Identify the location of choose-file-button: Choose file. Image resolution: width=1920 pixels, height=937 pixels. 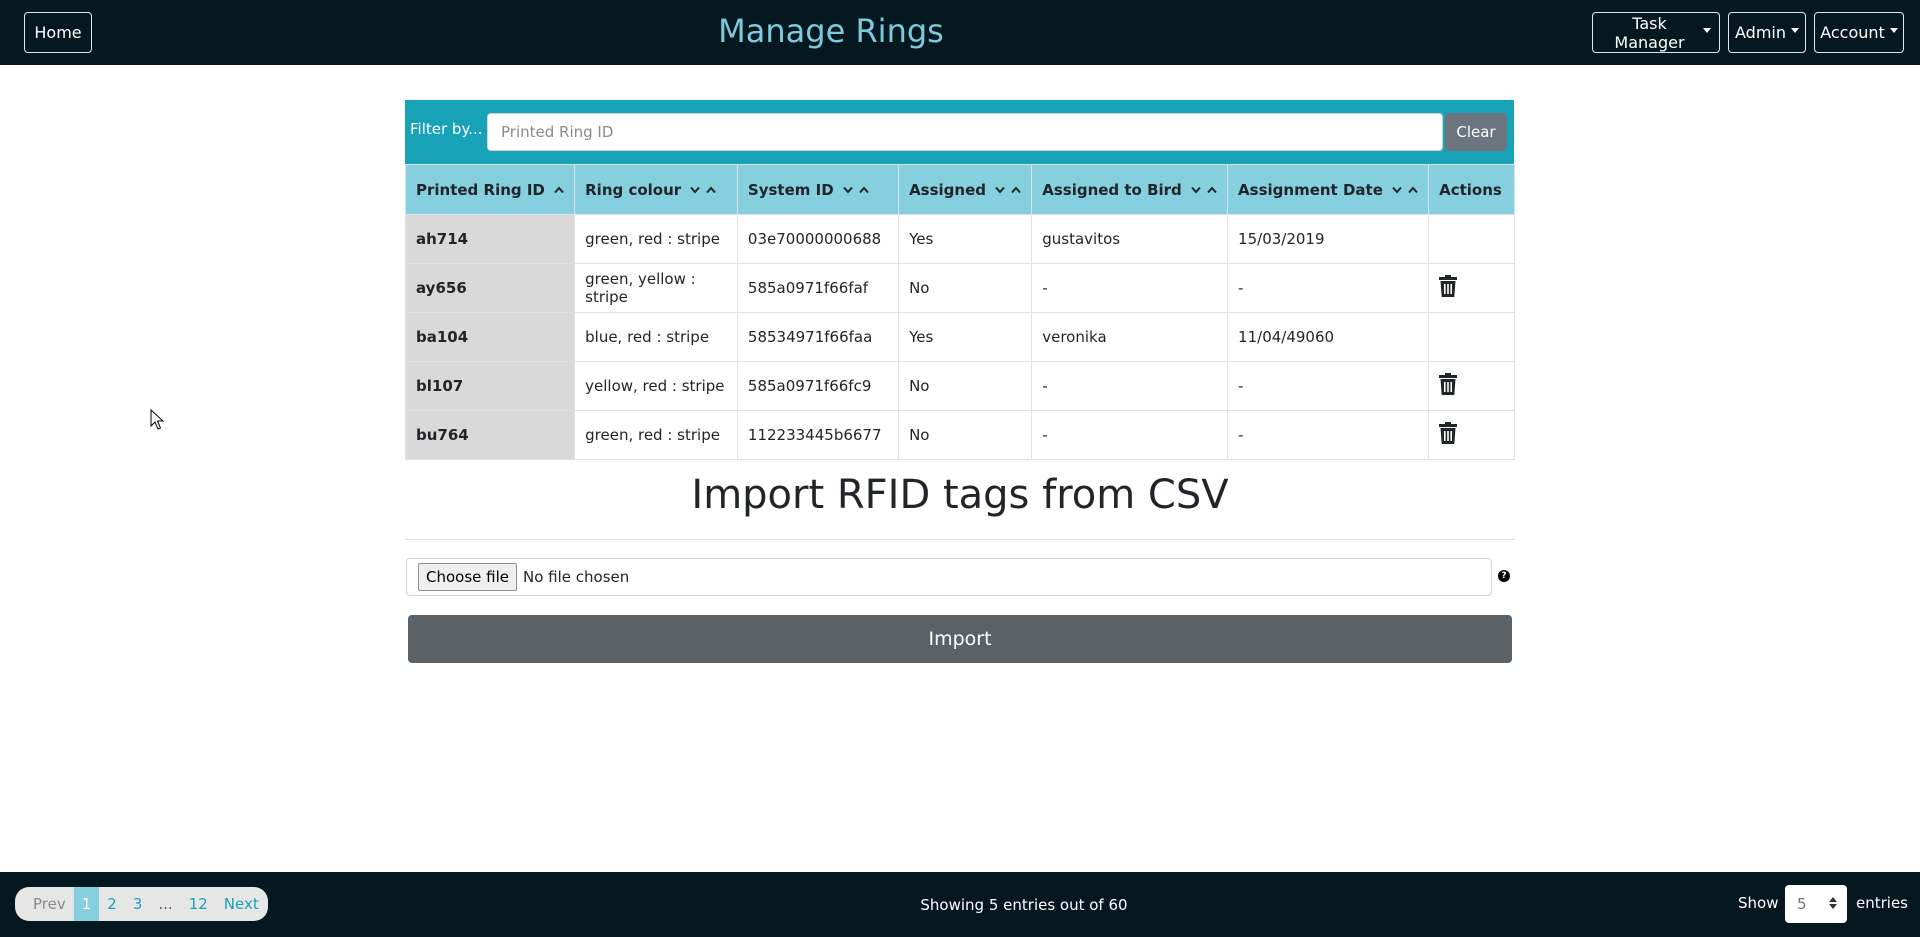
(467, 577).